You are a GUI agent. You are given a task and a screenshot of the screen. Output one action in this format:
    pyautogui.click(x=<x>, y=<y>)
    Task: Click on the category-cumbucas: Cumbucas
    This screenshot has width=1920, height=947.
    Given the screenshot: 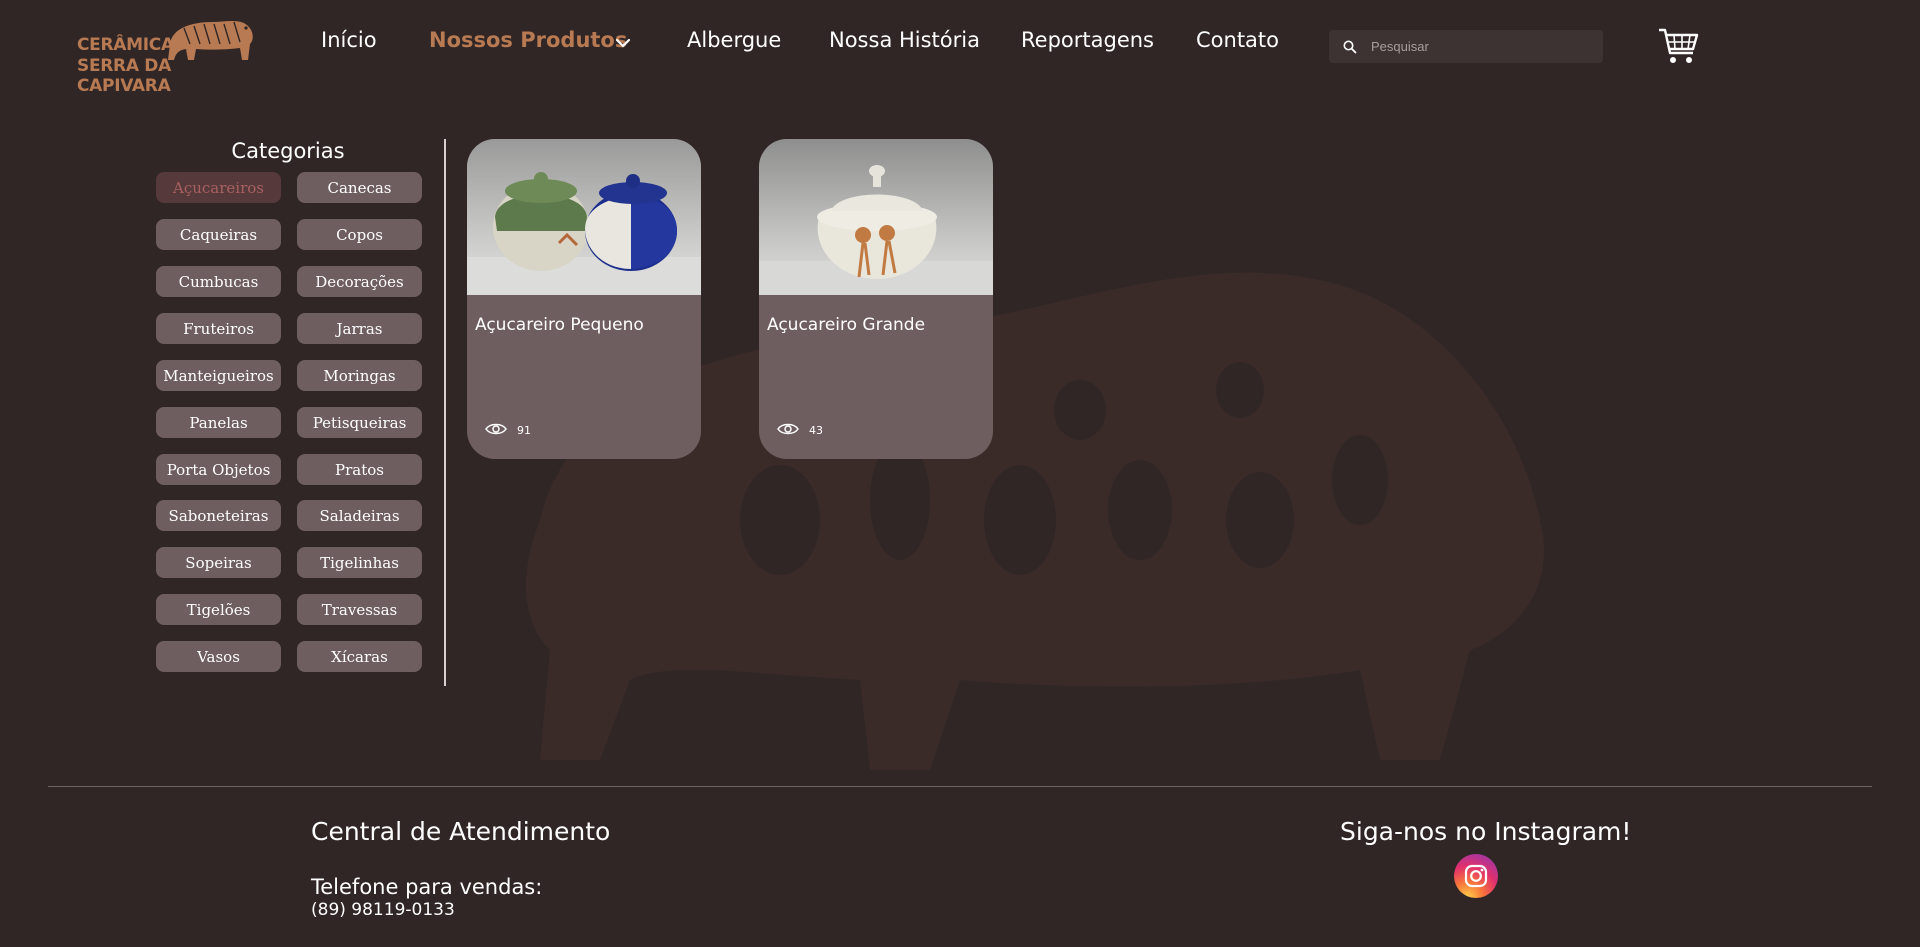 What is the action you would take?
    pyautogui.click(x=218, y=281)
    